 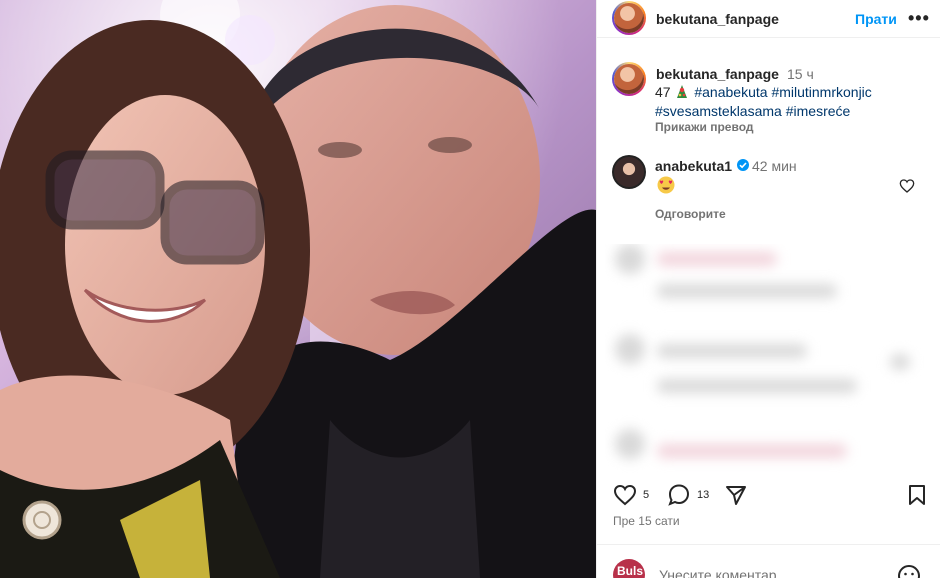 I want to click on hashtag-link: #anabekuta, so click(x=730, y=92).